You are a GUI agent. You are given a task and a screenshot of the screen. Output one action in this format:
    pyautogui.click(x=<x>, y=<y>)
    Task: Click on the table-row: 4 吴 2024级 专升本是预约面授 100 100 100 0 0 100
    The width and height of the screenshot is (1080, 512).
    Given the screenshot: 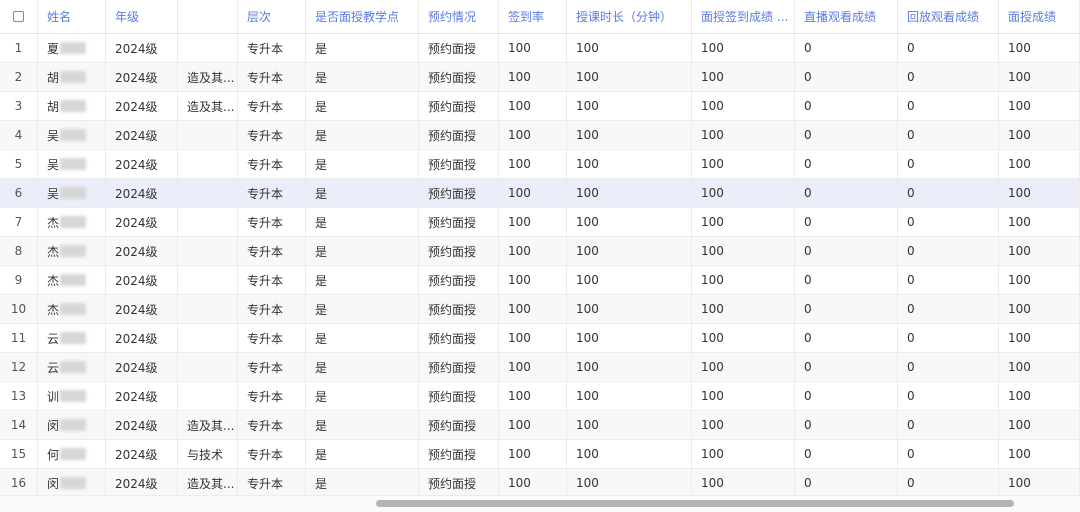 What is the action you would take?
    pyautogui.click(x=540, y=135)
    